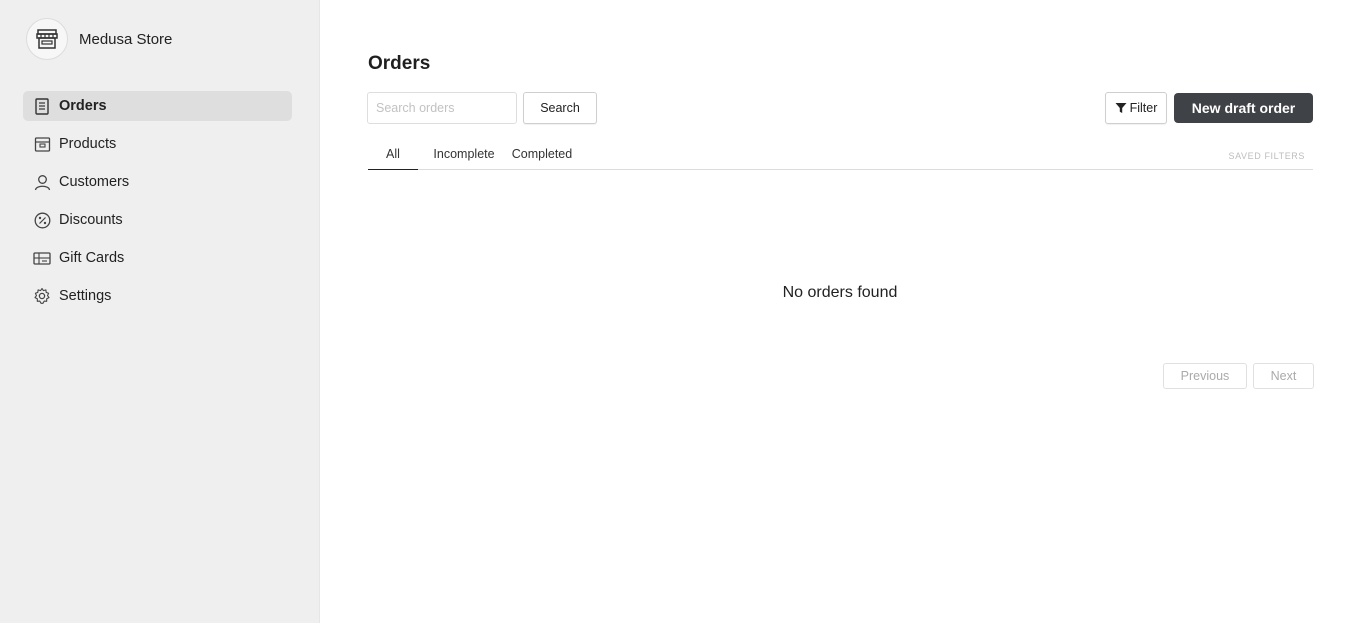 Image resolution: width=1357 pixels, height=623 pixels. Describe the element at coordinates (157, 106) in the screenshot. I see `sidebar-item-orders: Orders` at that location.